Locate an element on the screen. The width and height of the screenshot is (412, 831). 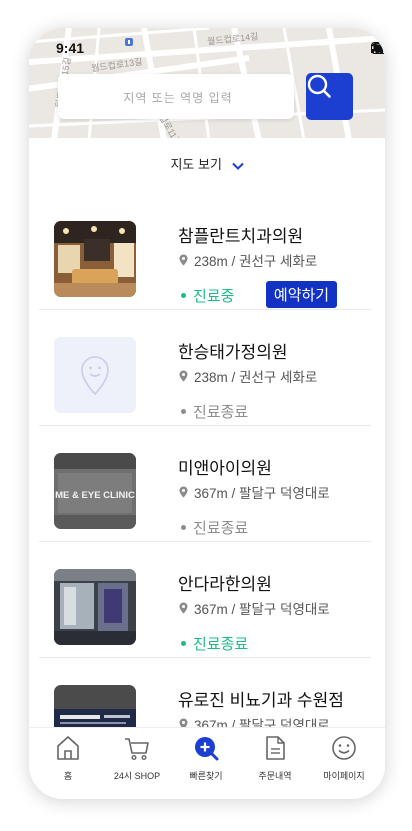
search-input is located at coordinates (178, 97).